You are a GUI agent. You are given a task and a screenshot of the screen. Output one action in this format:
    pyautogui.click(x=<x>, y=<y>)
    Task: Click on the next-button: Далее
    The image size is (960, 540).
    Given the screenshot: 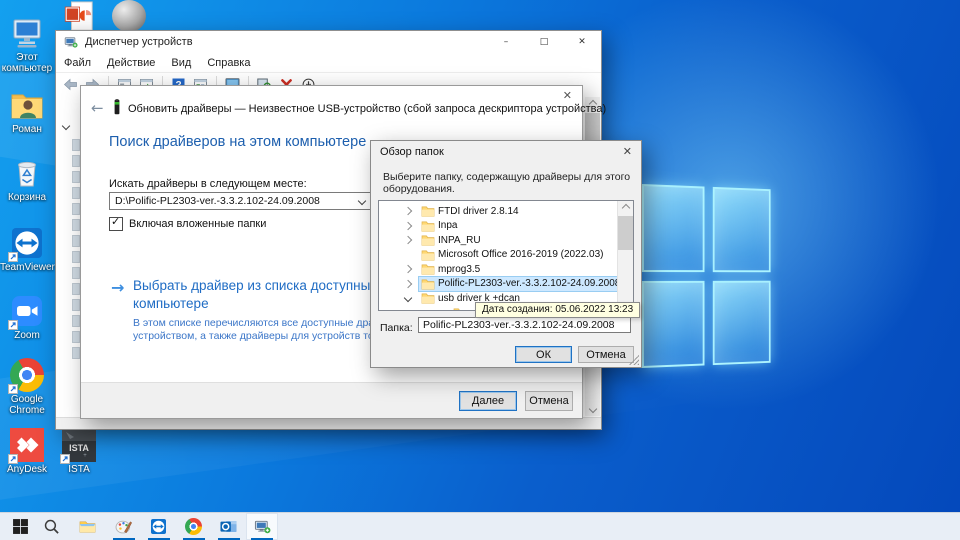 What is the action you would take?
    pyautogui.click(x=488, y=401)
    